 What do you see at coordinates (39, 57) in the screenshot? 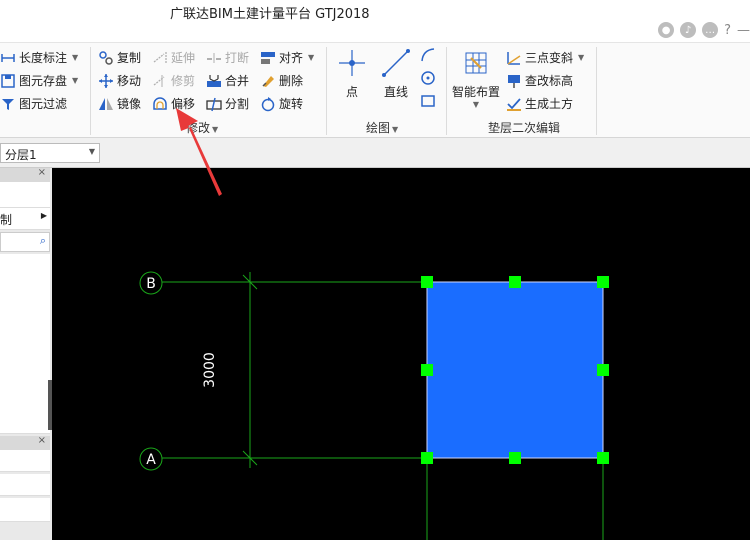
I see `dimension-length-button: 长度标注 ▼` at bounding box center [39, 57].